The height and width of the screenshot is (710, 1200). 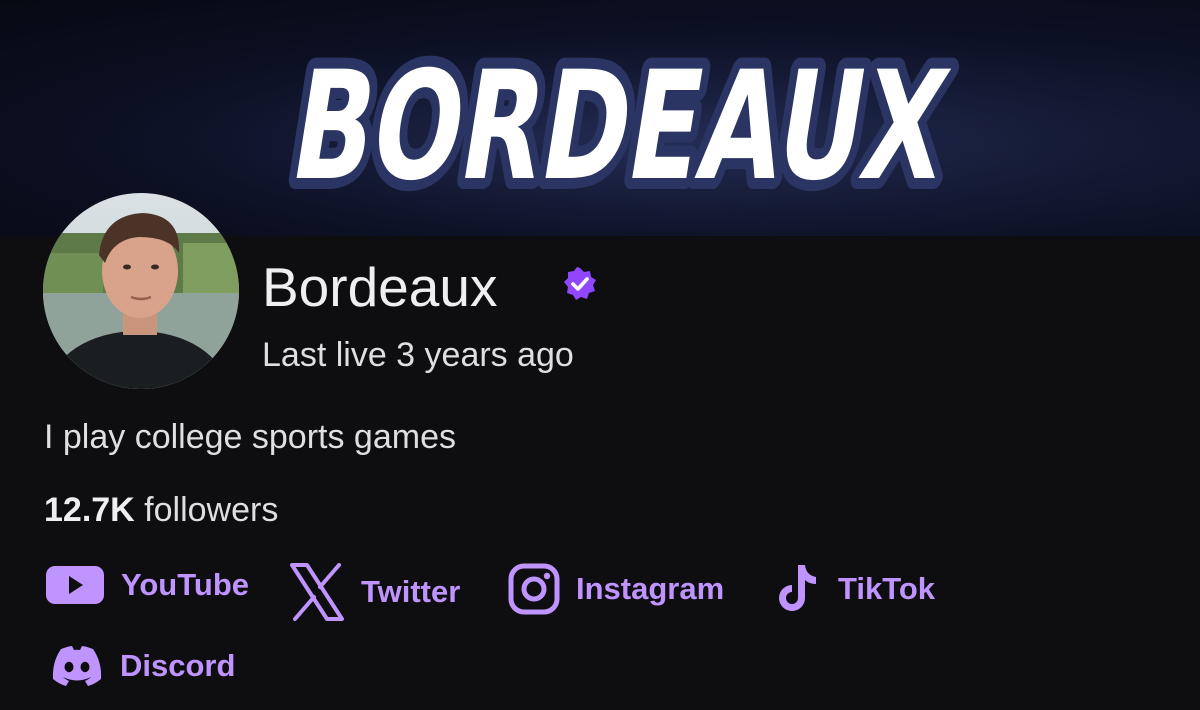 What do you see at coordinates (317, 592) in the screenshot?
I see `x-icon` at bounding box center [317, 592].